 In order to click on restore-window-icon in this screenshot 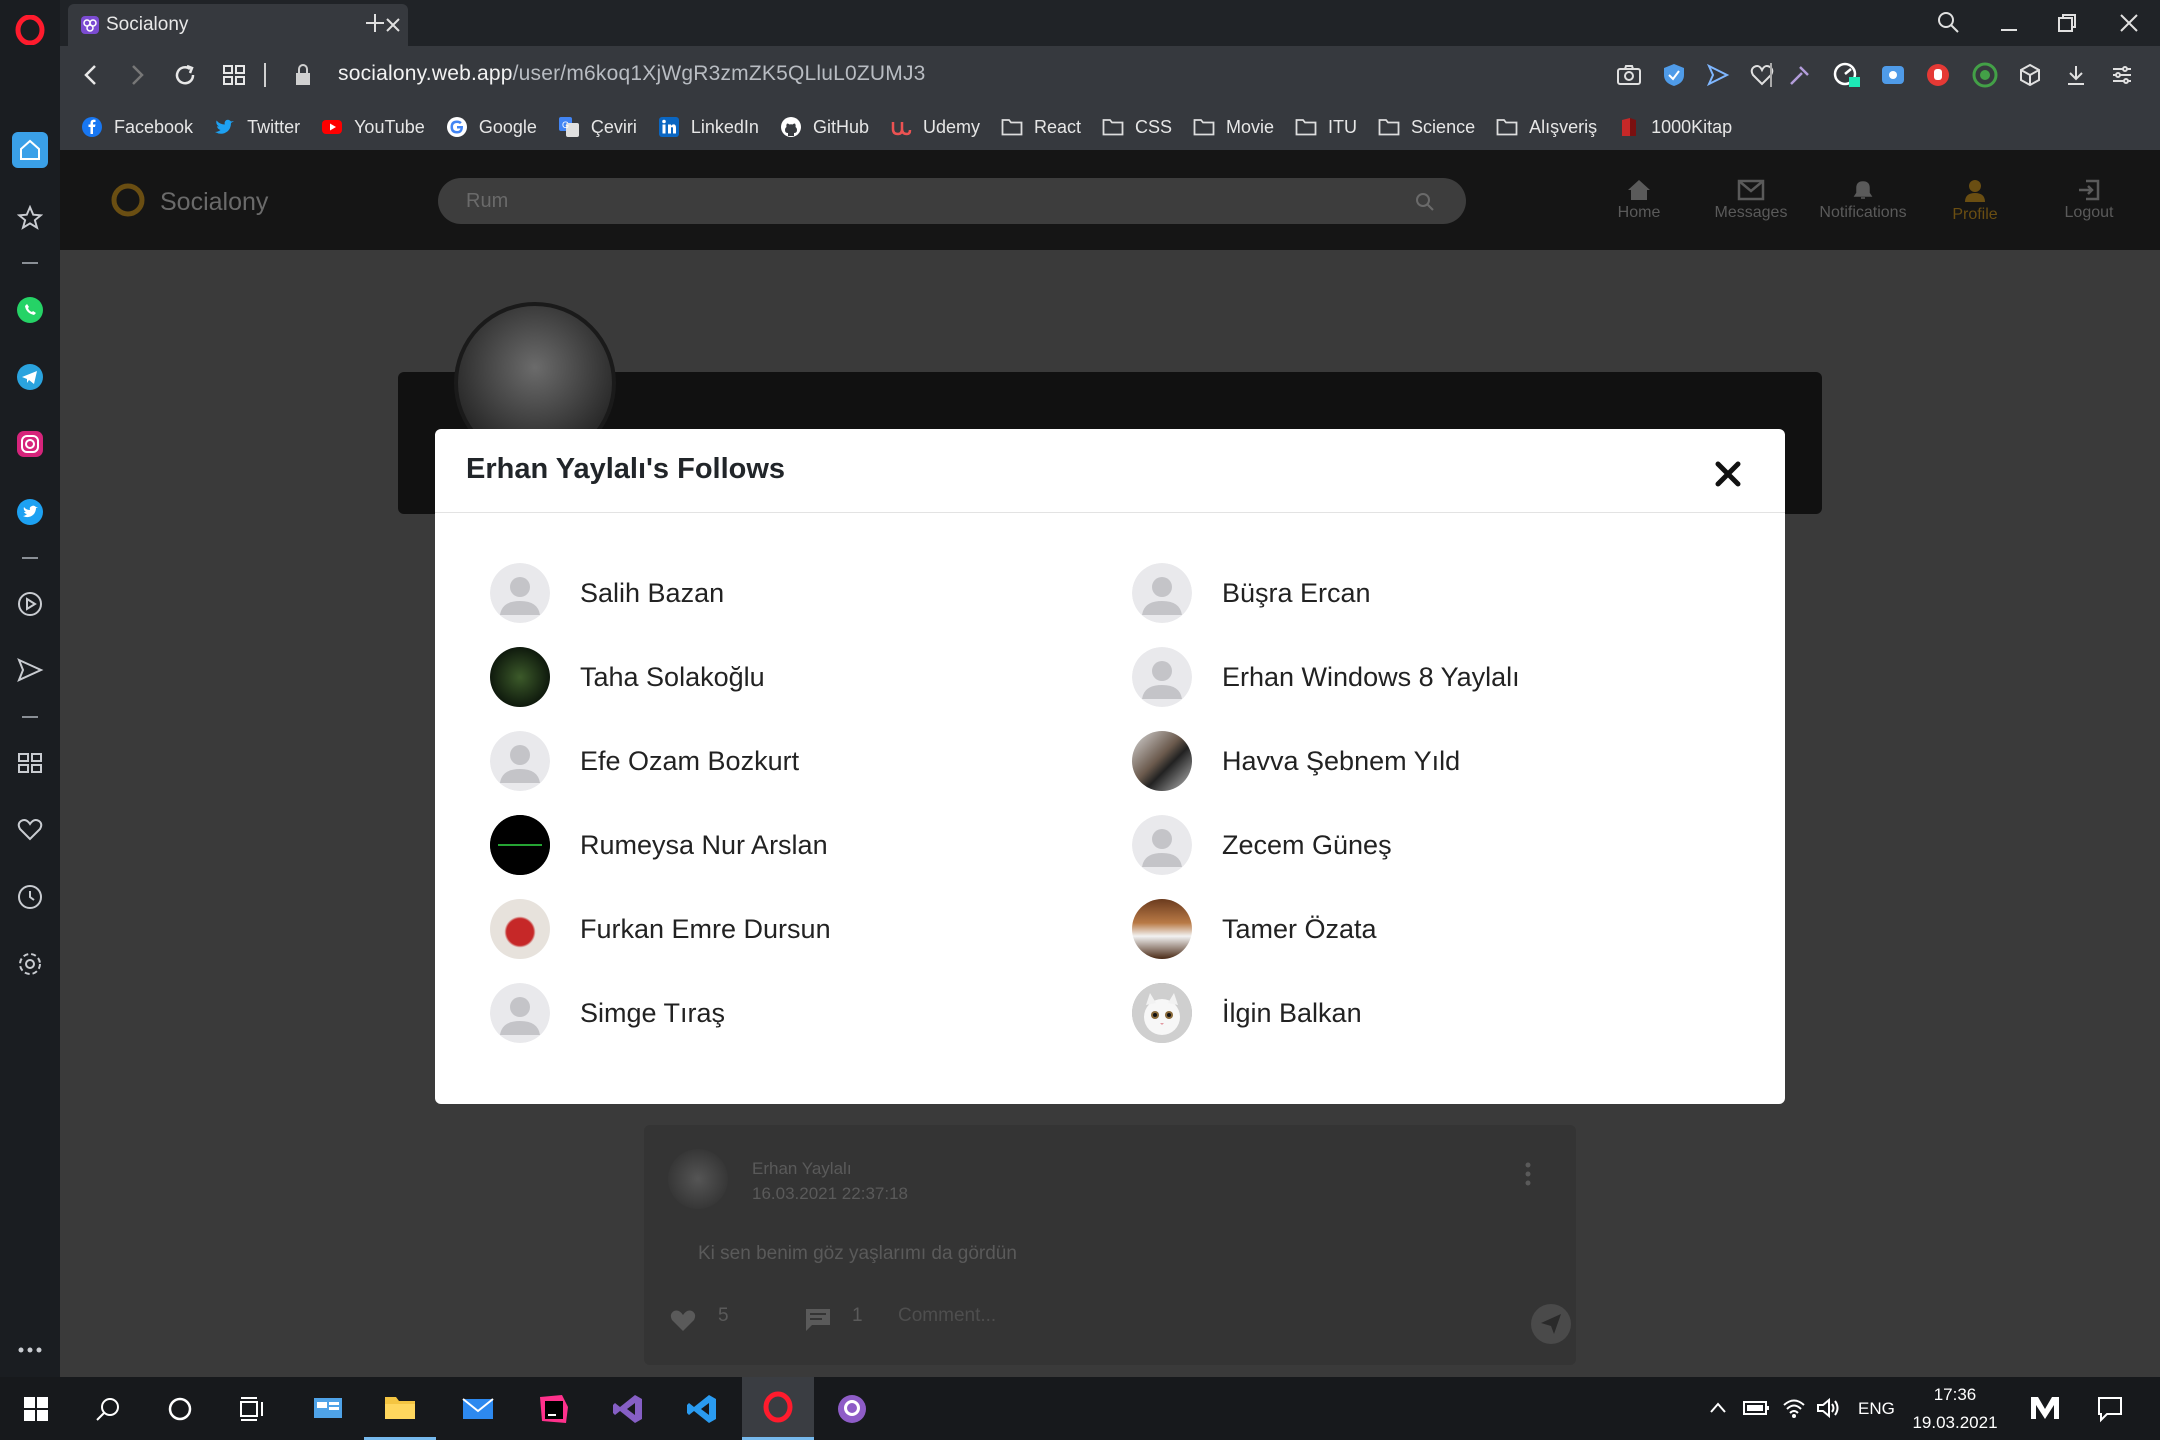, I will do `click(2067, 23)`.